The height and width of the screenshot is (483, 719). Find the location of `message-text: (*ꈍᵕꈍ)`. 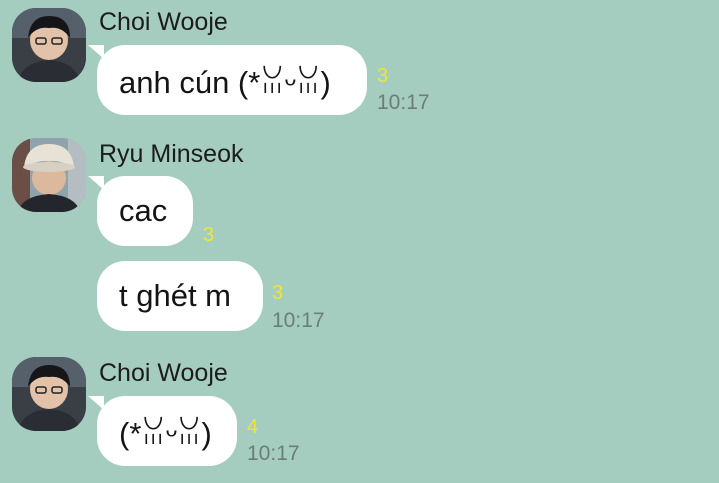

message-text: (*ꈍᵕꈍ) is located at coordinates (165, 433).